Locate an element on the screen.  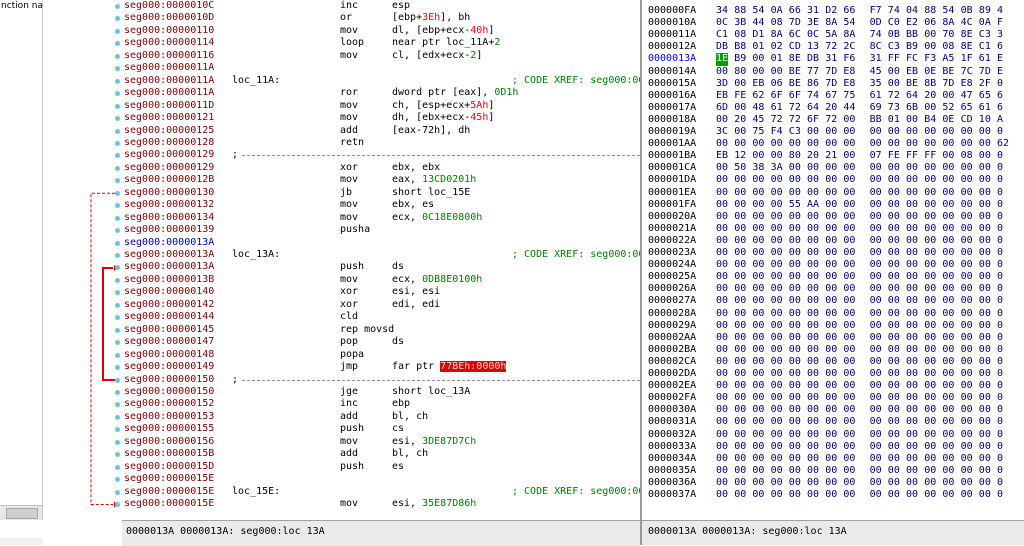
operands: dl, [ebp+ecx-40h] is located at coordinates (443, 31).